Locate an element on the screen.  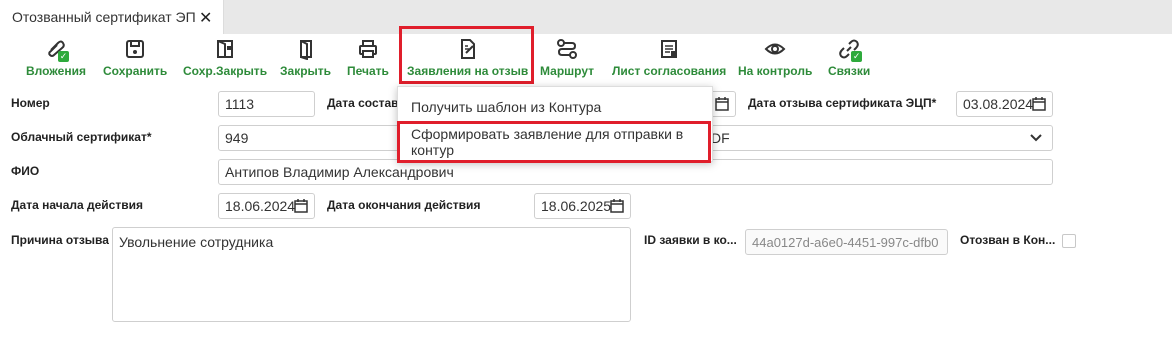
approval-sheet-icon is located at coordinates (669, 49).